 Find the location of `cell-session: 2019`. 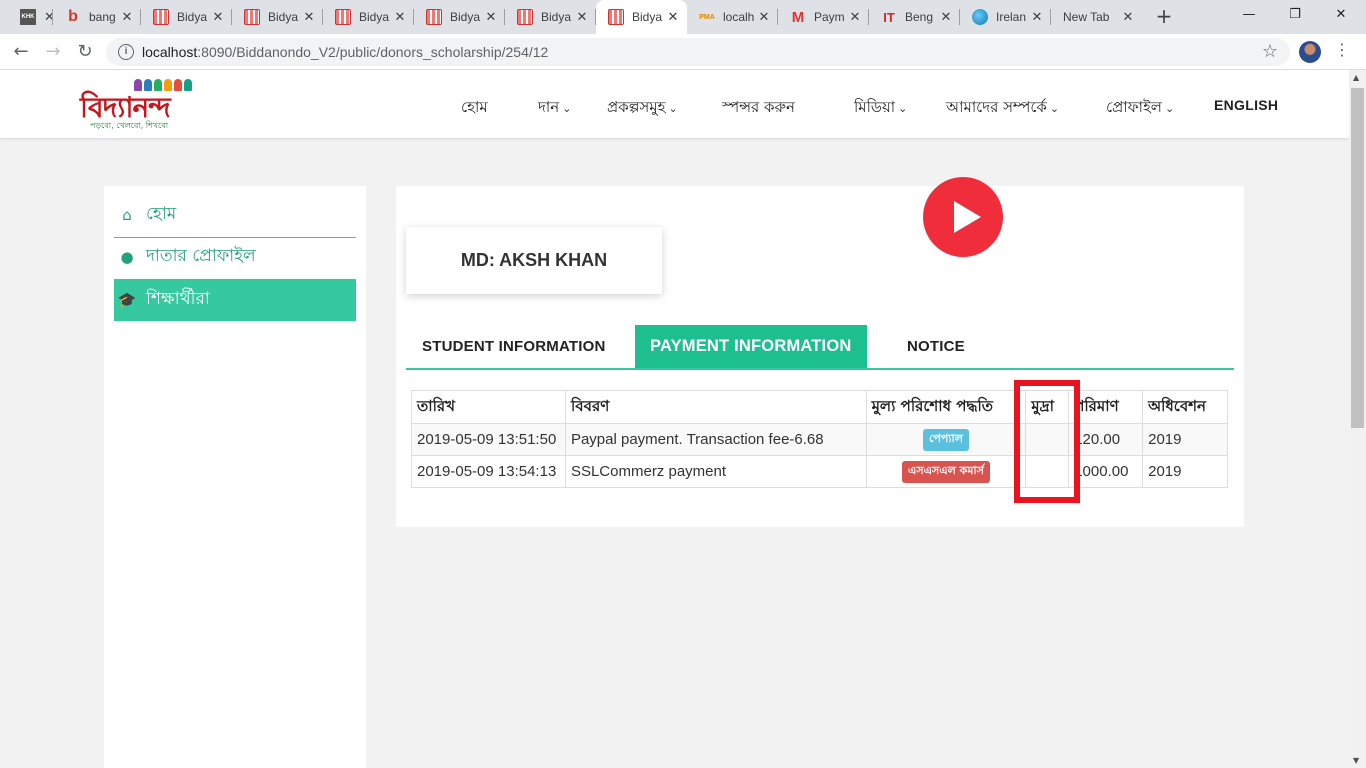

cell-session: 2019 is located at coordinates (1185, 439).